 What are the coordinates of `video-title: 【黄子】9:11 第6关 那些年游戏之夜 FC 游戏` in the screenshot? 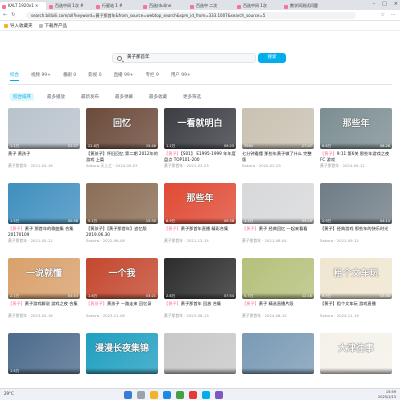 It's located at (356, 156).